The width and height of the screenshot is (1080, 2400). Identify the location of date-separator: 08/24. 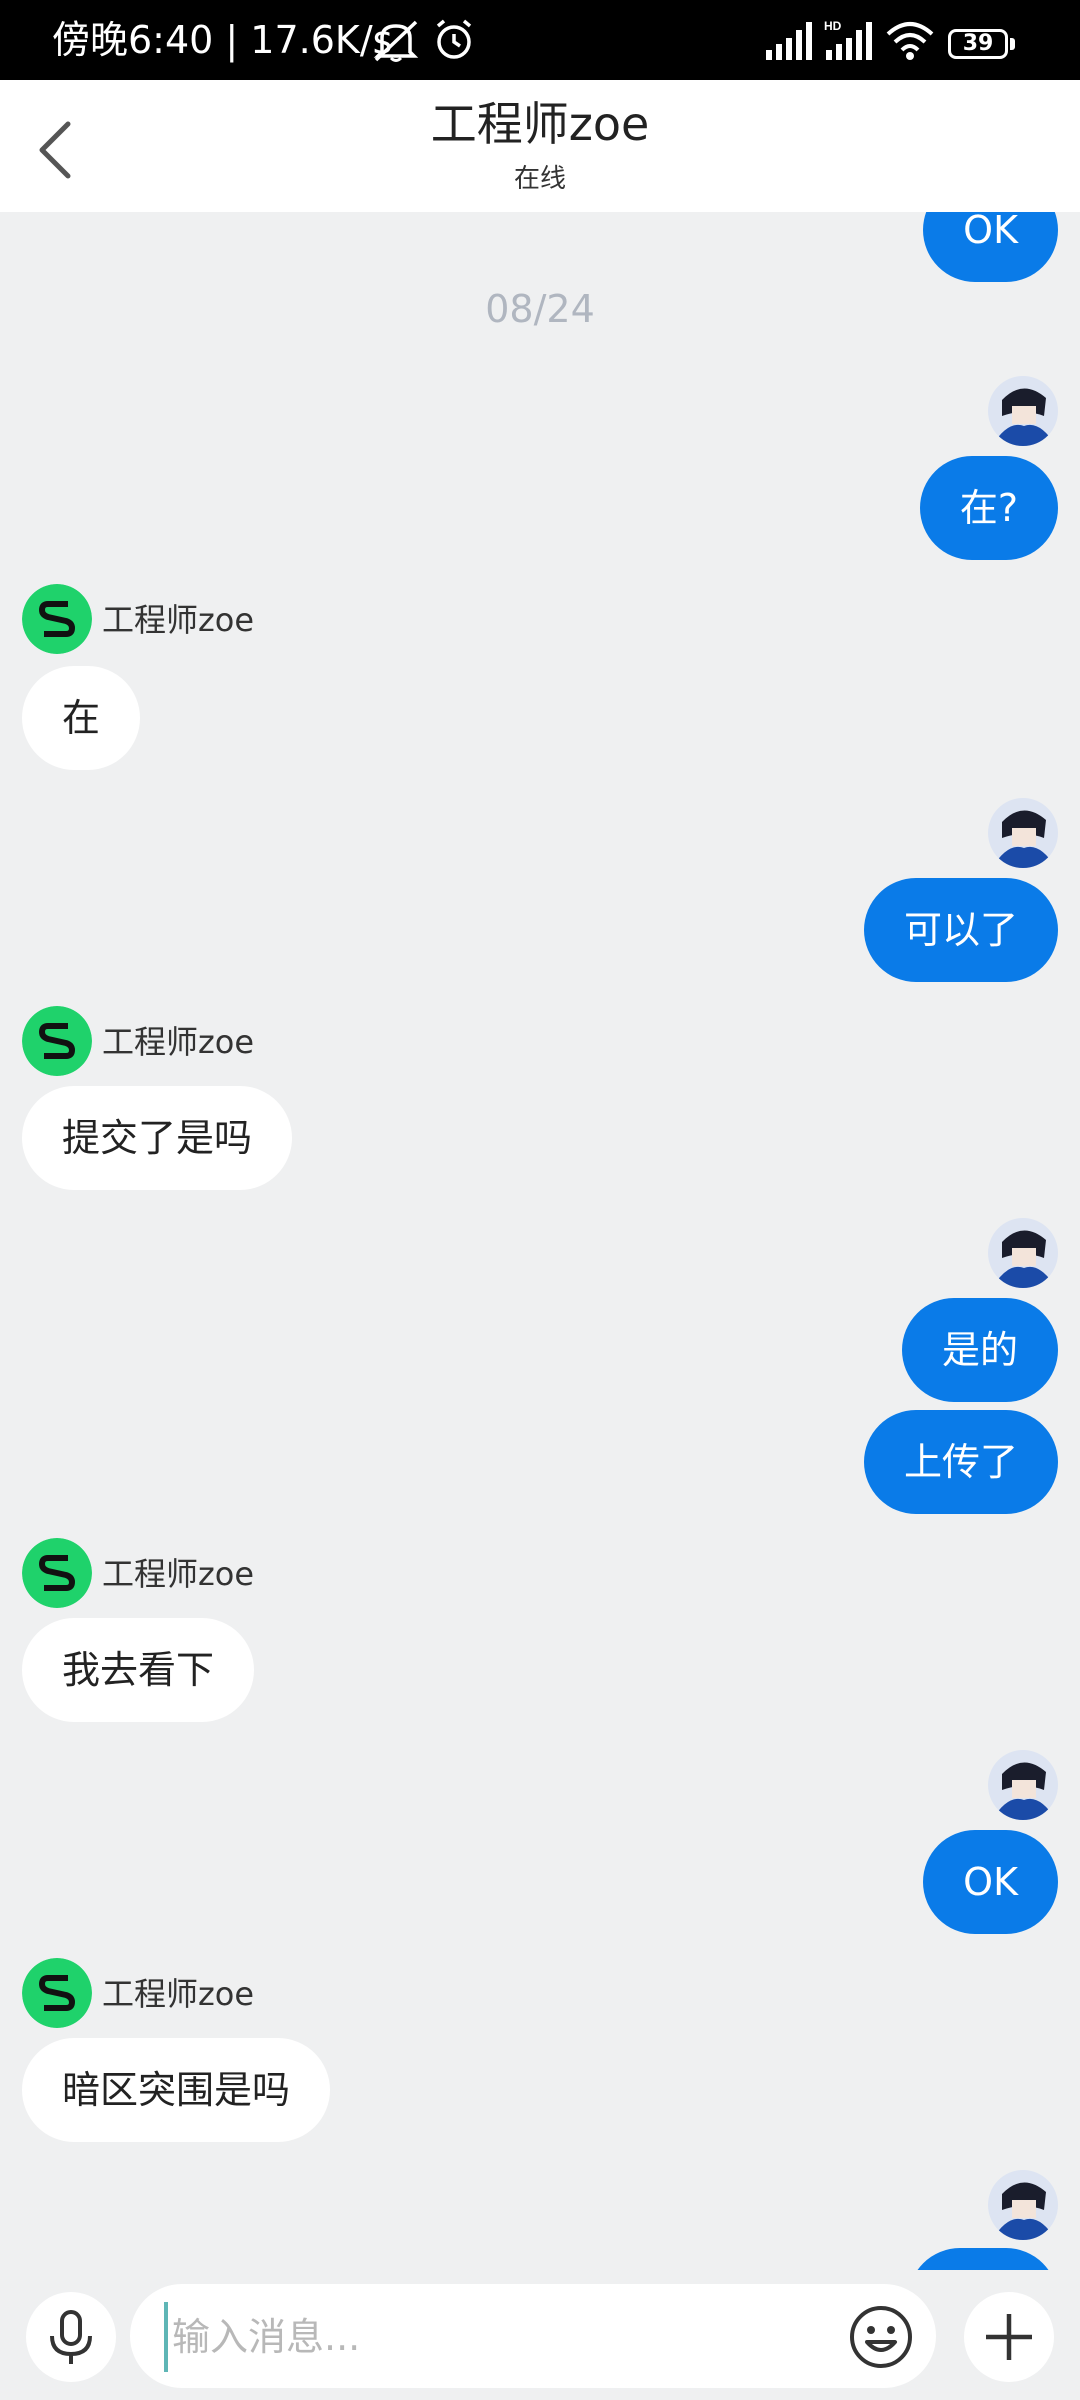
(540, 309).